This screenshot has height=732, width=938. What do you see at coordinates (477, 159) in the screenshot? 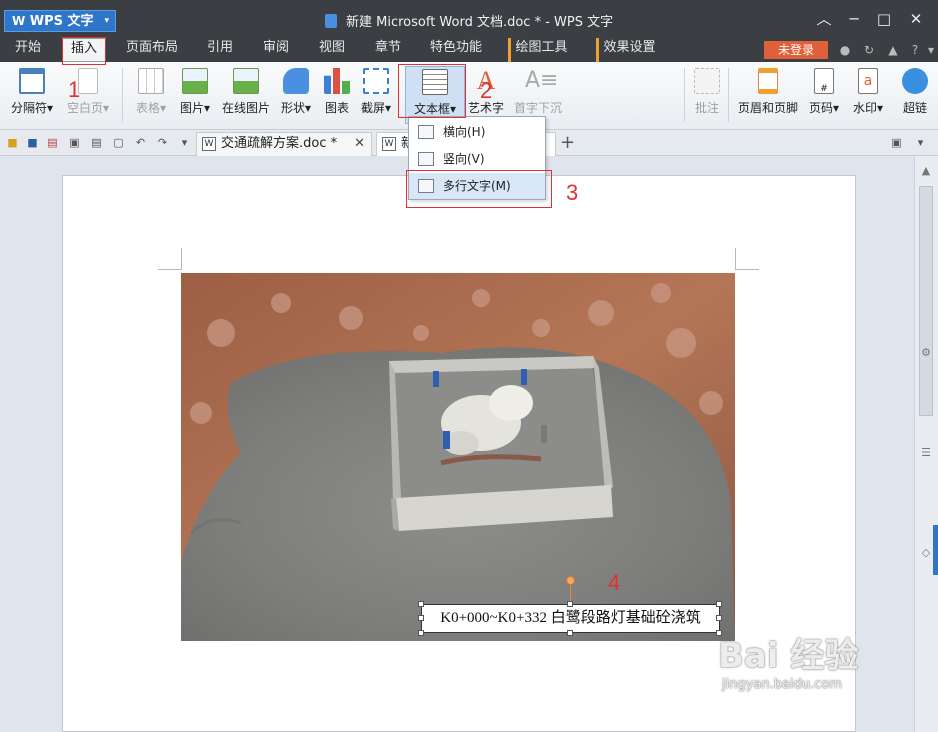
I see `menu-item-vertical: 竖向(V)` at bounding box center [477, 159].